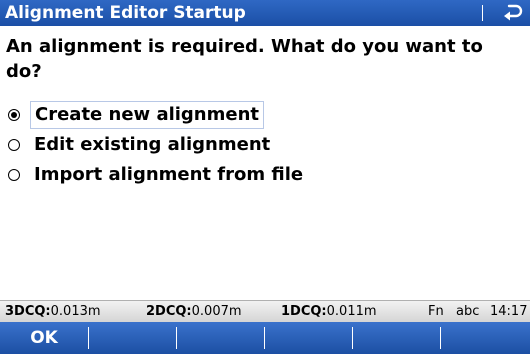 This screenshot has height=354, width=530. I want to click on option-create-new-alignment: Create new alignment, so click(216, 115).